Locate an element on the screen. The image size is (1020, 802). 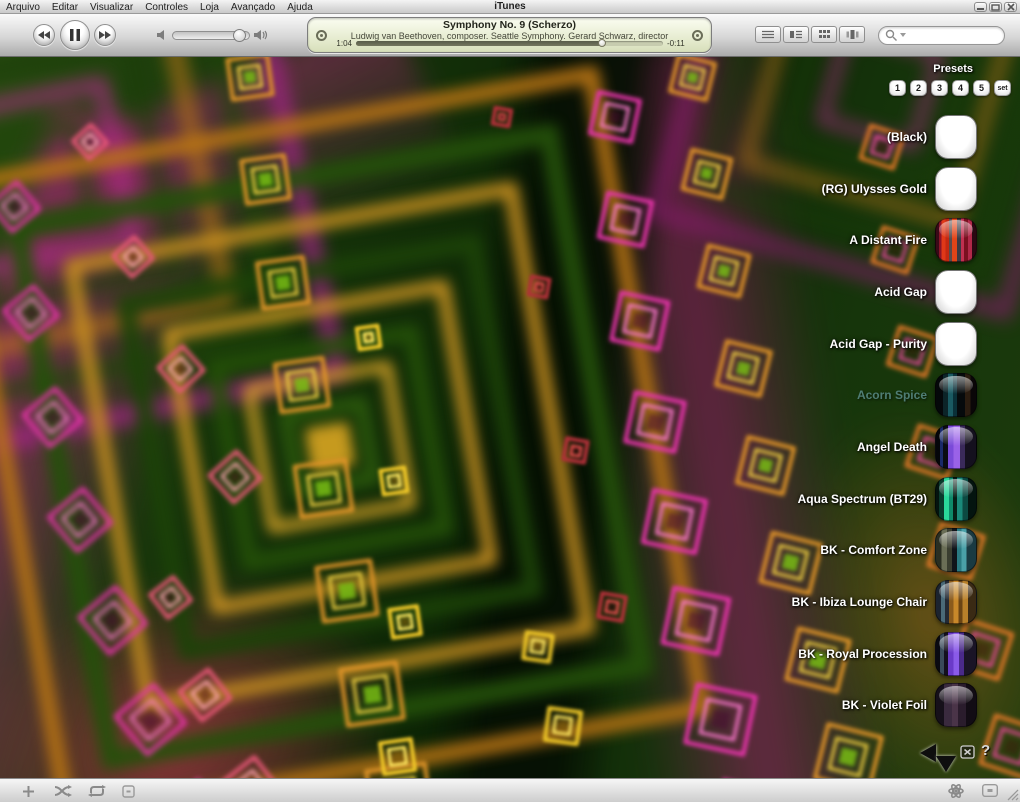
pause-button is located at coordinates (75, 35).